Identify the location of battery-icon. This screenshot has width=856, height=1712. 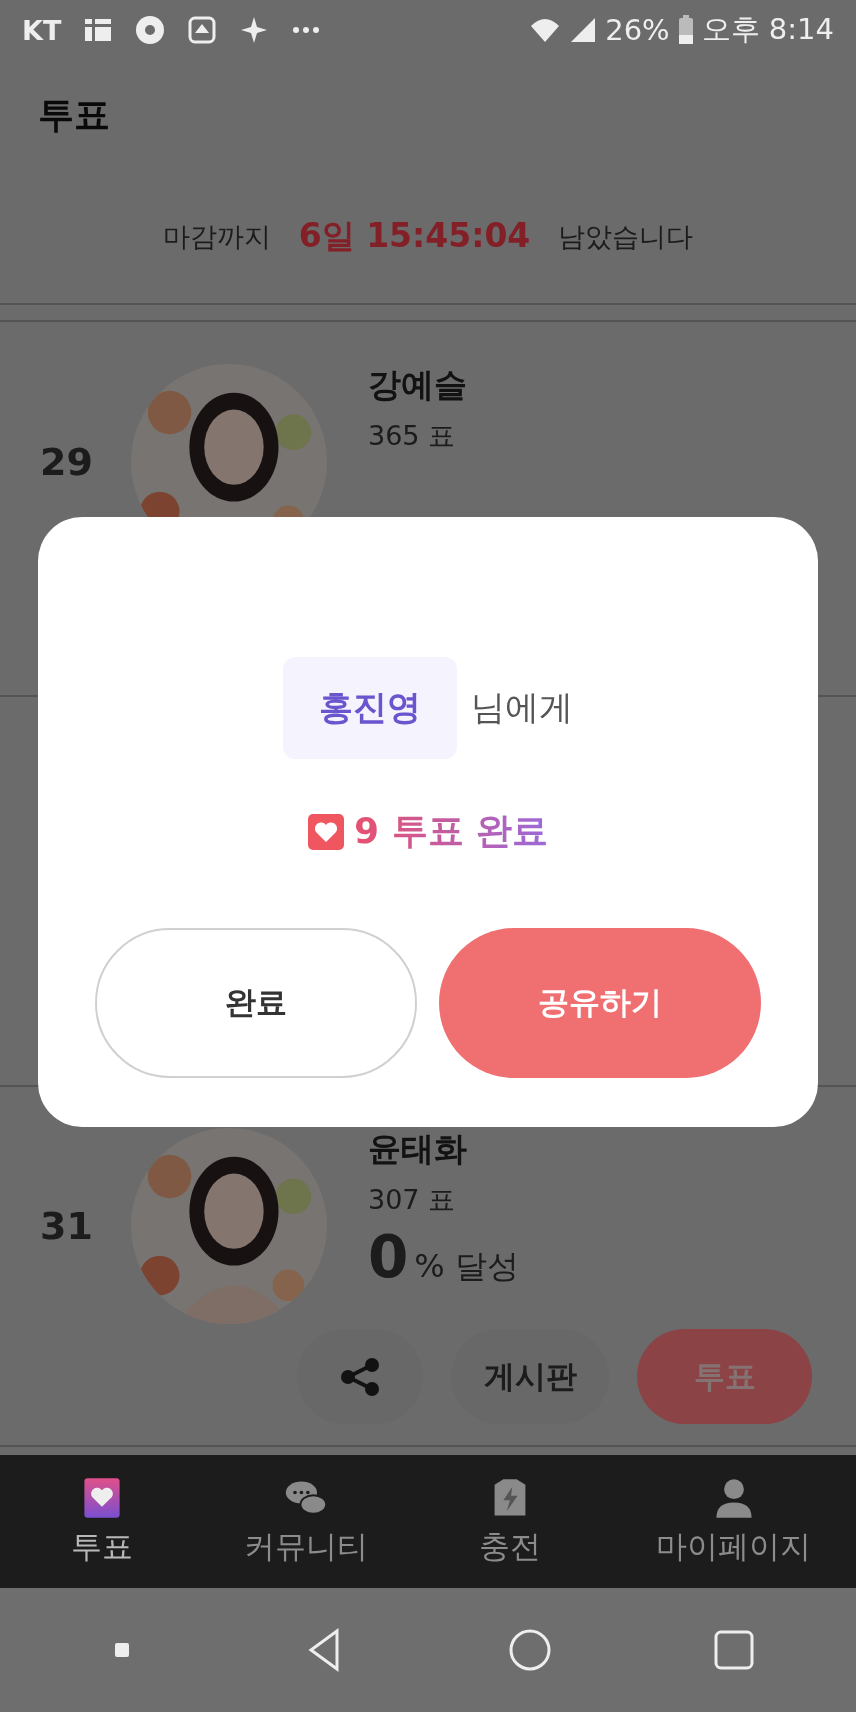
(685, 30).